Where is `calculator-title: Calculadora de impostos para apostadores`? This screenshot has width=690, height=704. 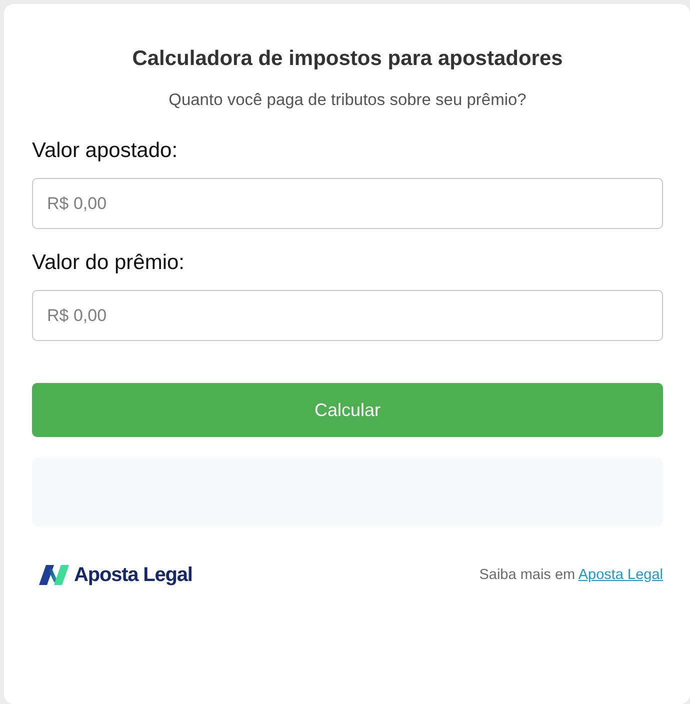
calculator-title: Calculadora de impostos para apostadores is located at coordinates (347, 59).